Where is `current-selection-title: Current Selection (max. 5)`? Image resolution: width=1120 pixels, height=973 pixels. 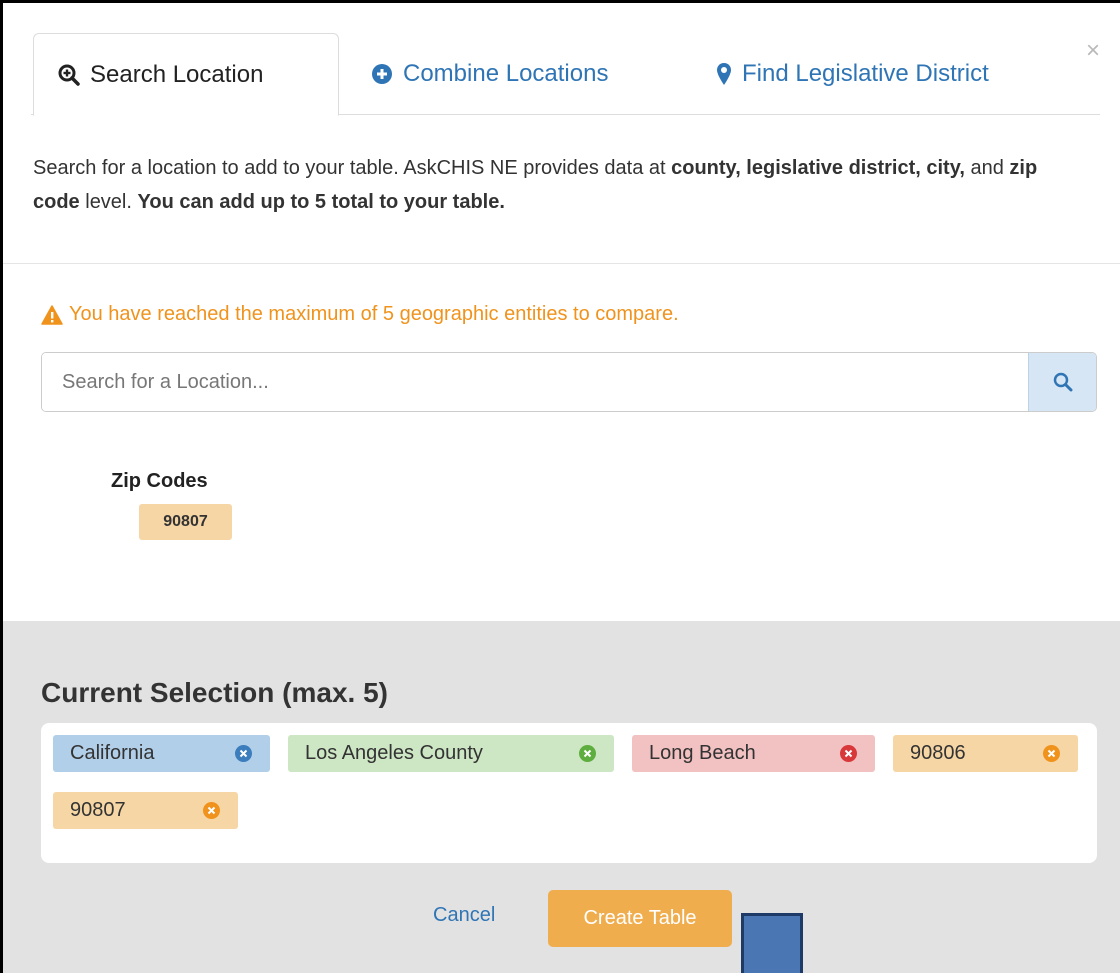
current-selection-title: Current Selection (max. 5) is located at coordinates (214, 692).